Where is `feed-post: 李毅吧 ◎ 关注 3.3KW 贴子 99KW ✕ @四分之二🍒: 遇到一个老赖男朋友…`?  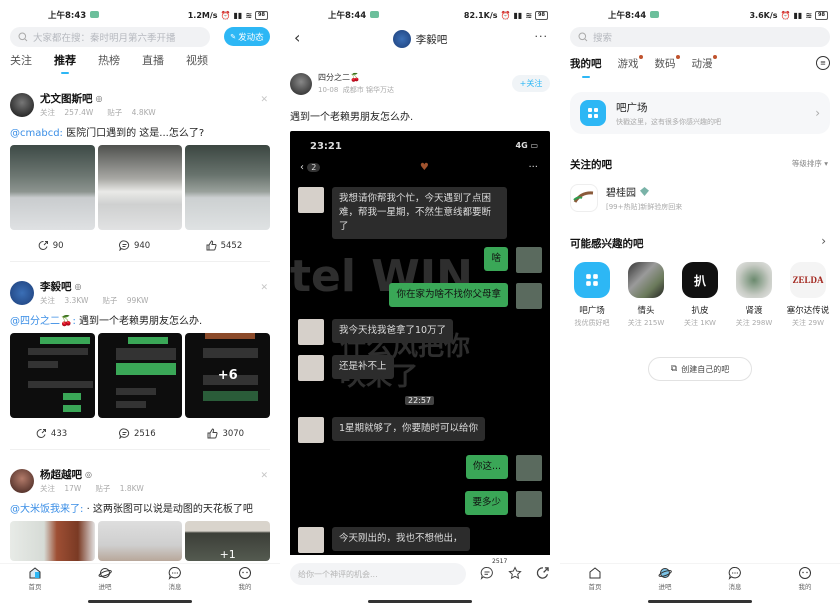 feed-post: 李毅吧 ◎ 关注 3.3KW 贴子 99KW ✕ @四分之二🍒: 遇到一个老赖男朋友… is located at coordinates (140, 364).